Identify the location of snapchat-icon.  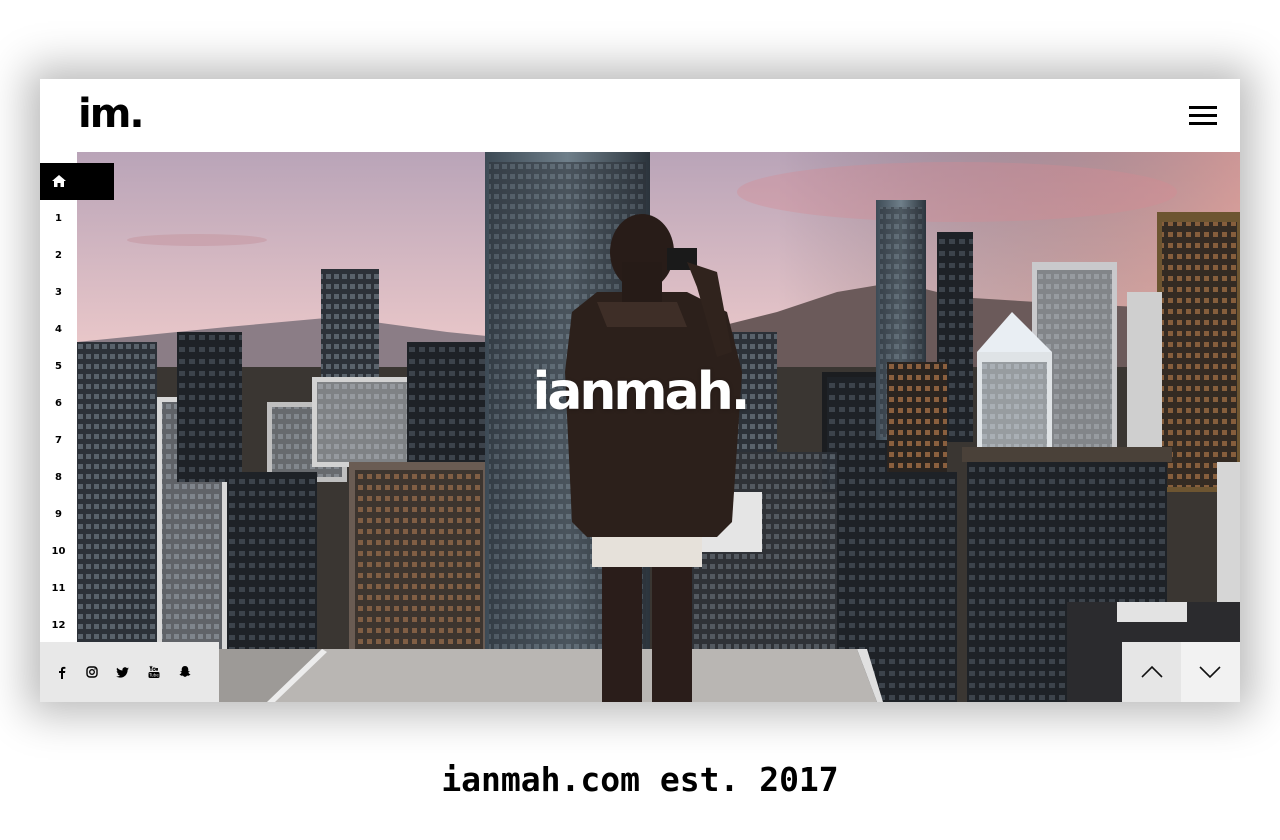
(185, 672).